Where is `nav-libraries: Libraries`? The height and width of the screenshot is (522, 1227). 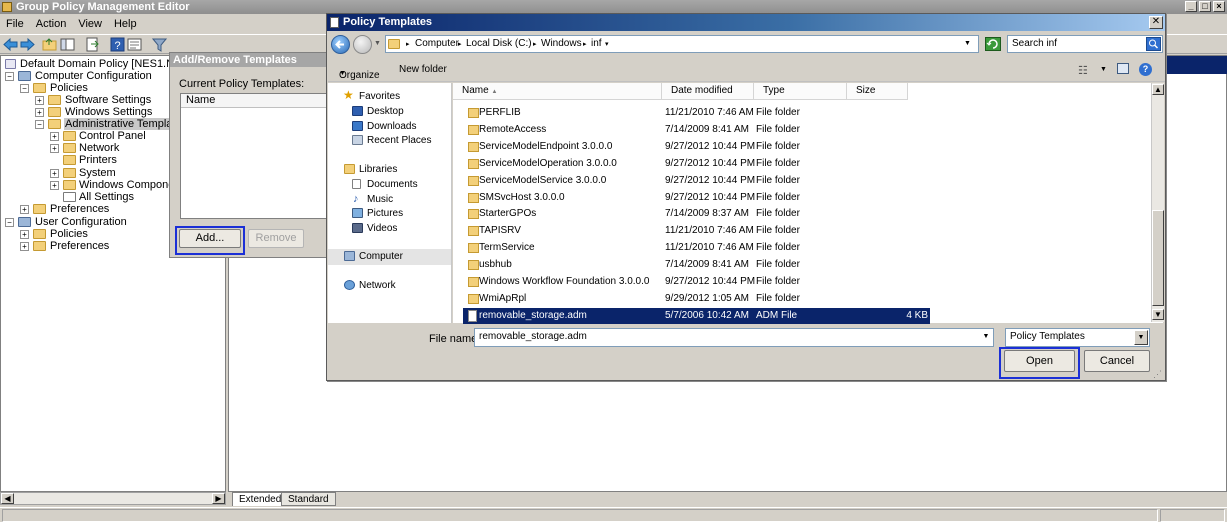 nav-libraries: Libraries is located at coordinates (389, 169).